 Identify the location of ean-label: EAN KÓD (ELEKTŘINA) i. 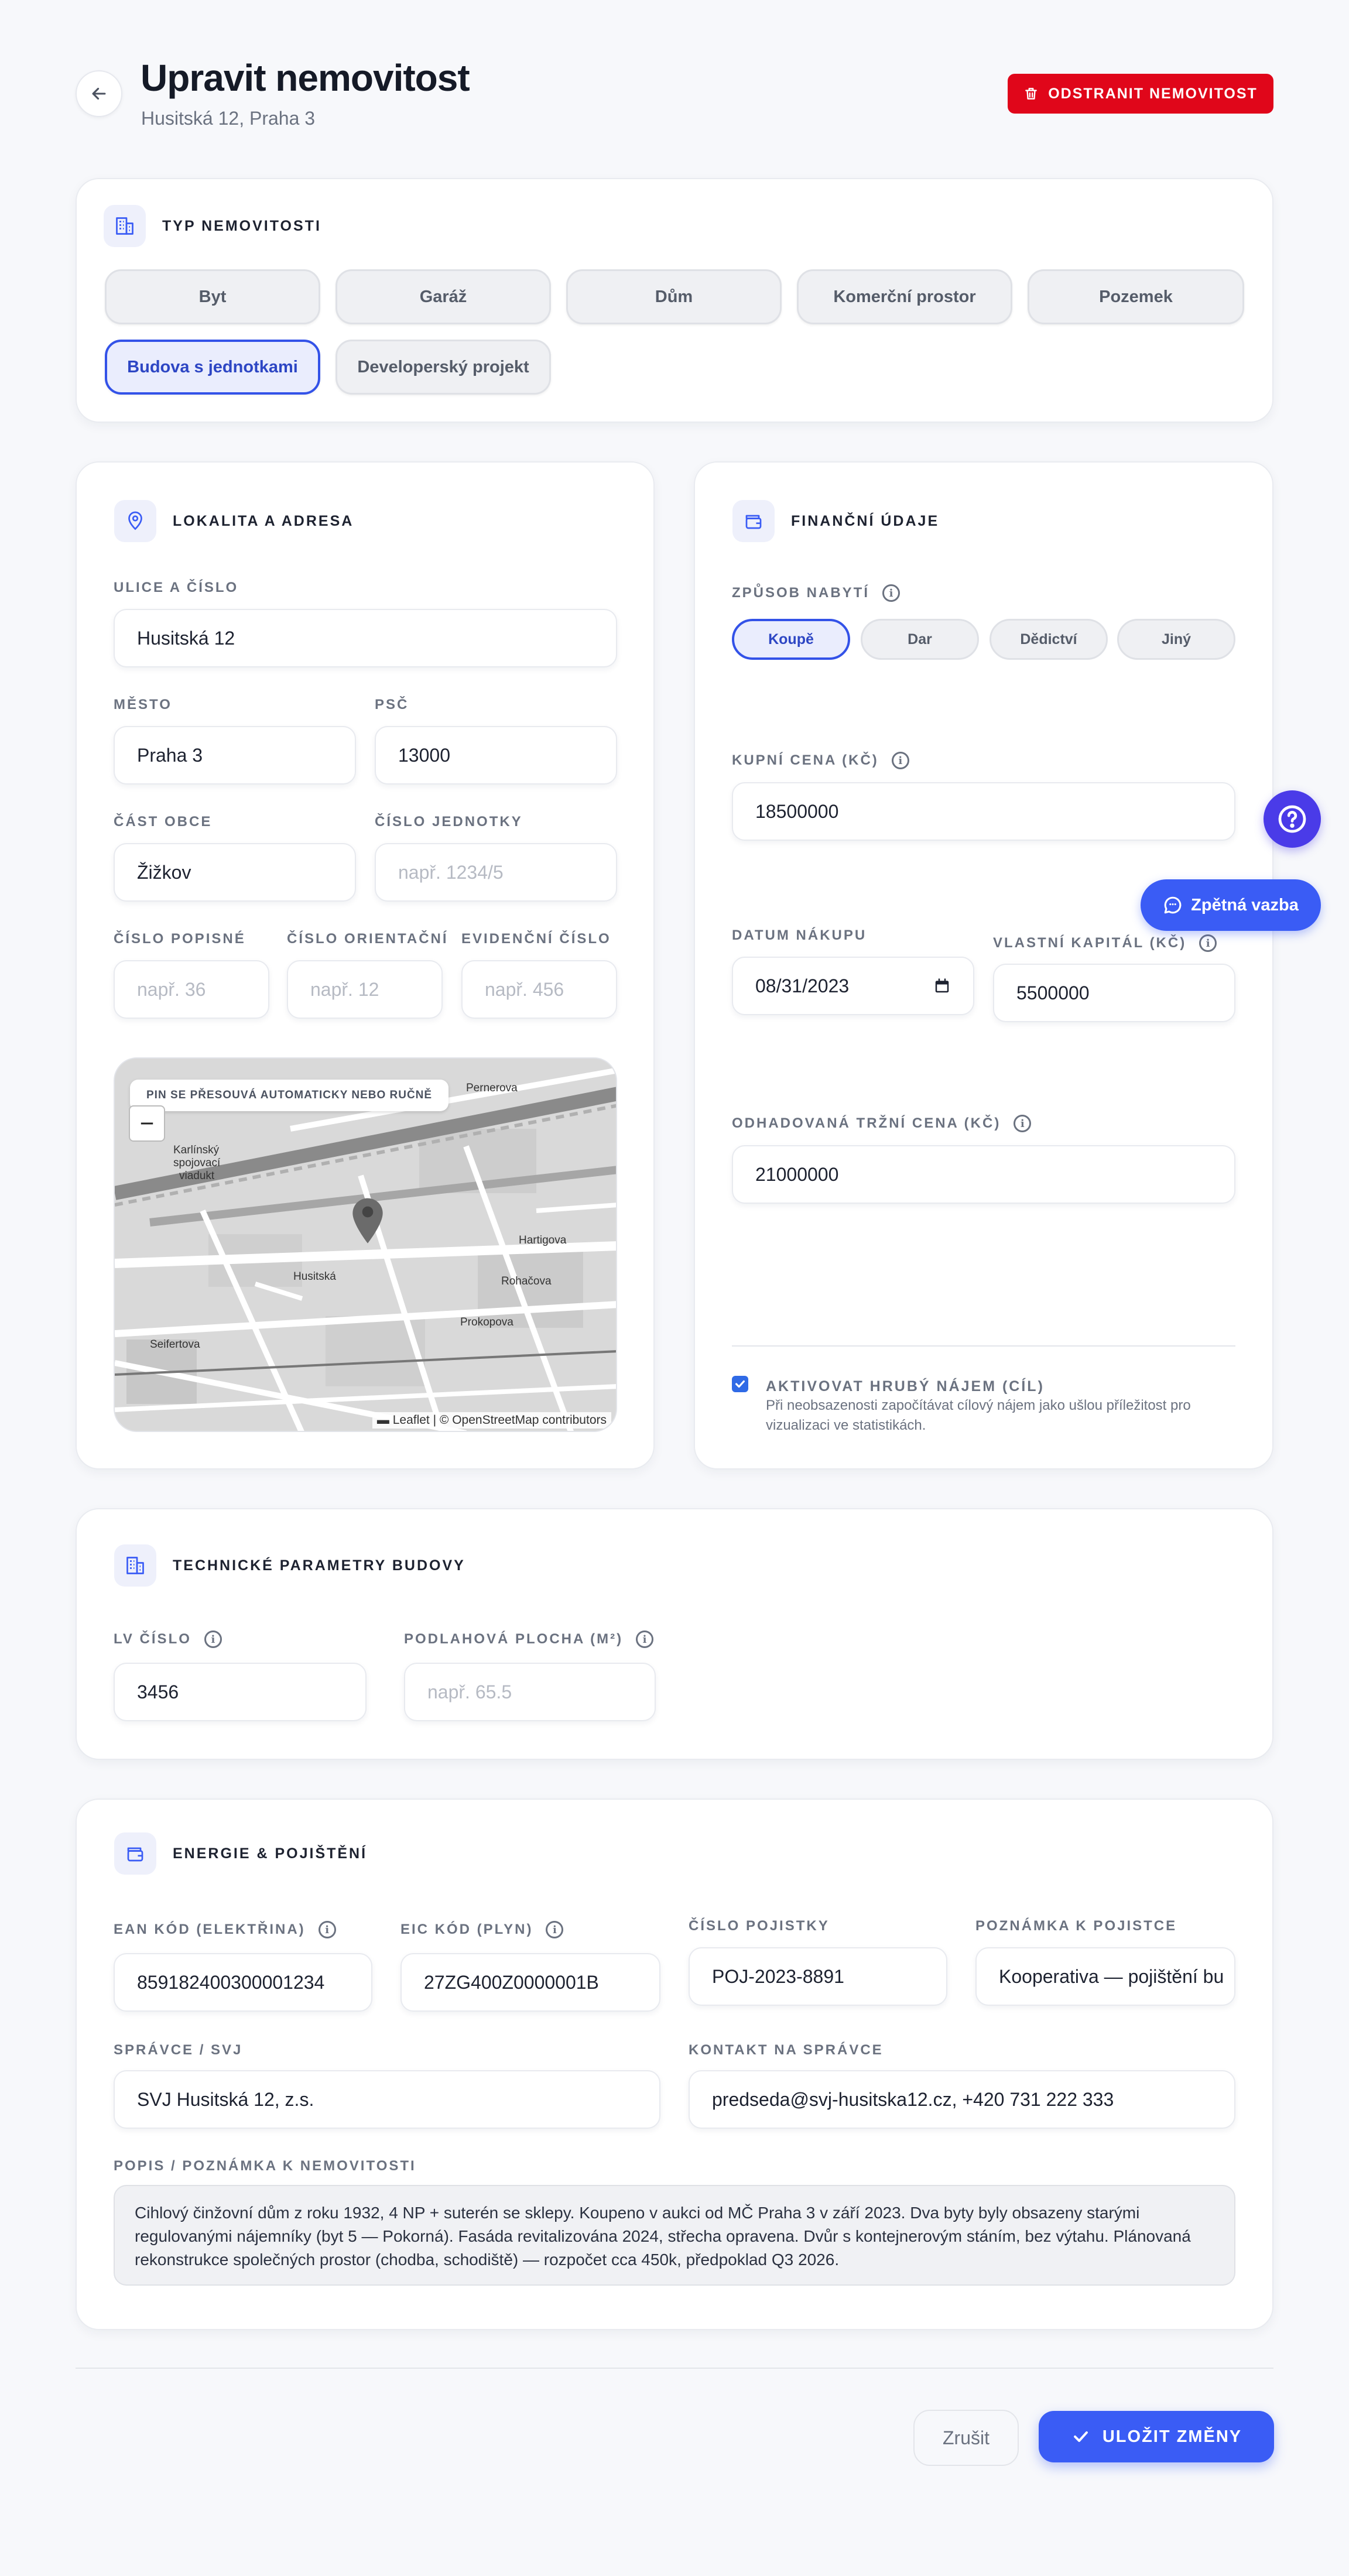
(225, 1929).